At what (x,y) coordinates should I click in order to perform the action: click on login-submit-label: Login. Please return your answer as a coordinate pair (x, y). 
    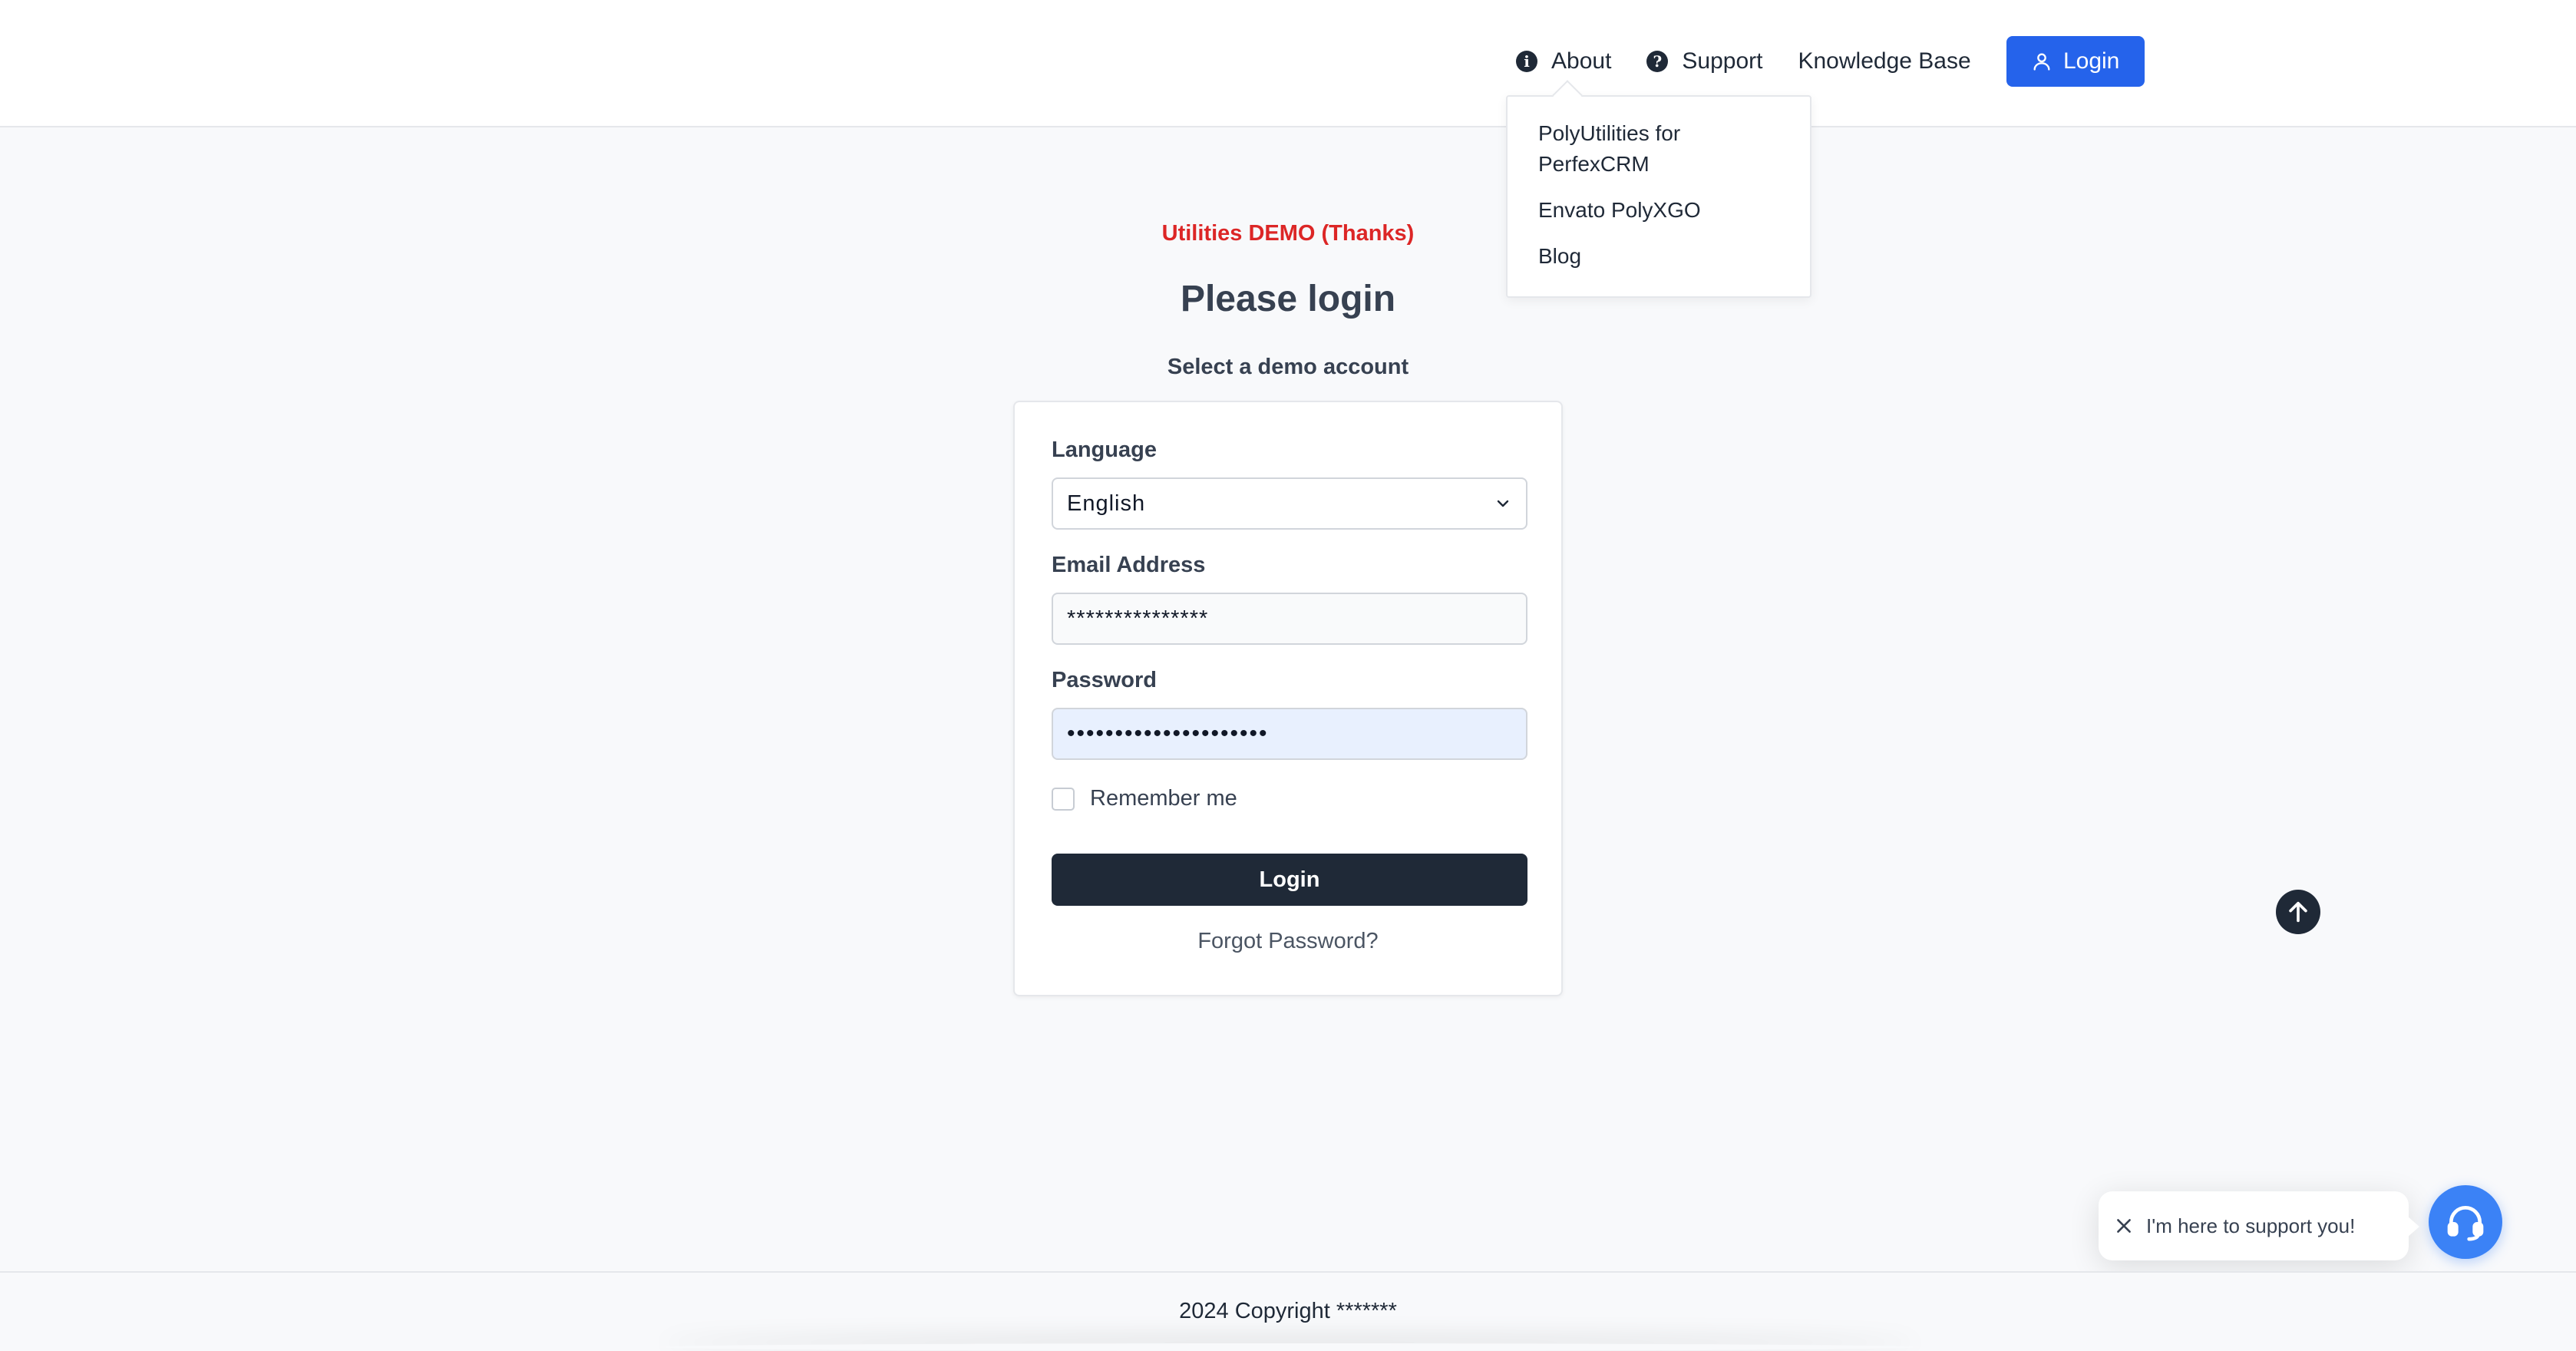
    Looking at the image, I should click on (1289, 879).